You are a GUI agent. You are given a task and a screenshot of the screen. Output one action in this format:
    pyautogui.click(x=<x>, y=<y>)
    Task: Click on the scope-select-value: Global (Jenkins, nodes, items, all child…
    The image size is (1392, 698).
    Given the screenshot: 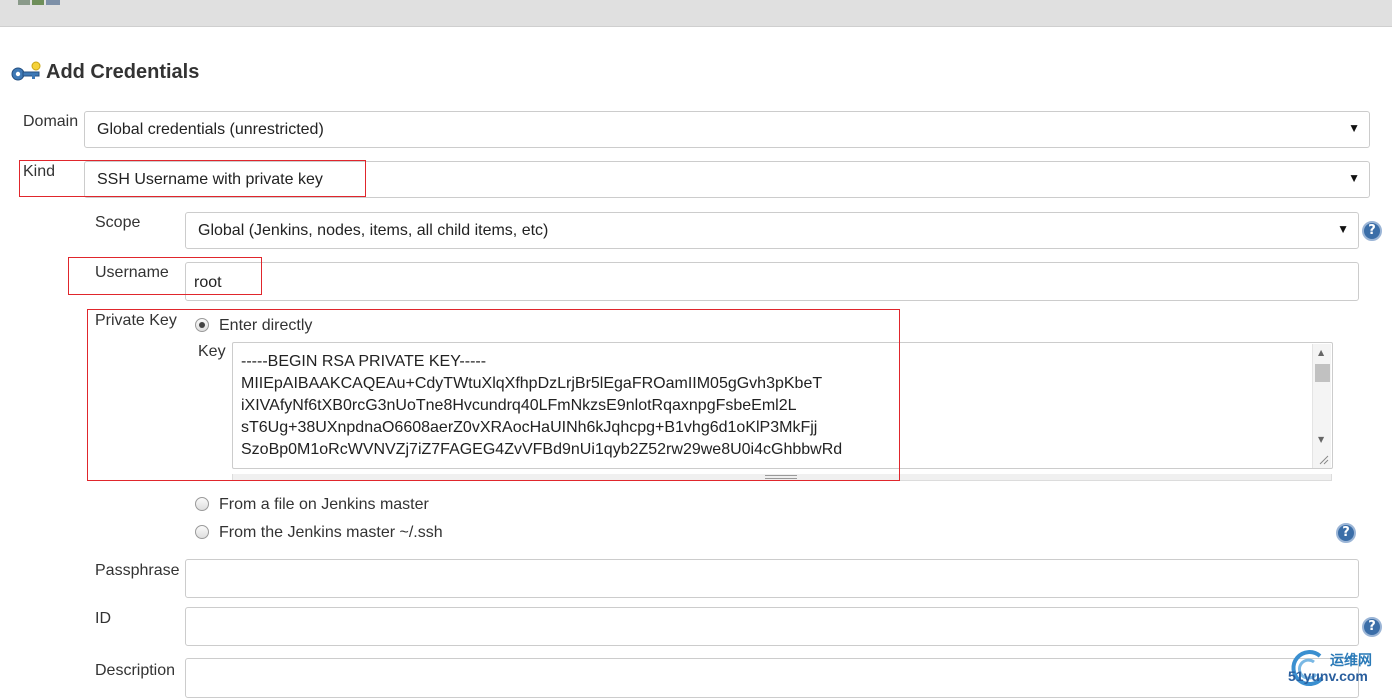 What is the action you would take?
    pyautogui.click(x=373, y=230)
    